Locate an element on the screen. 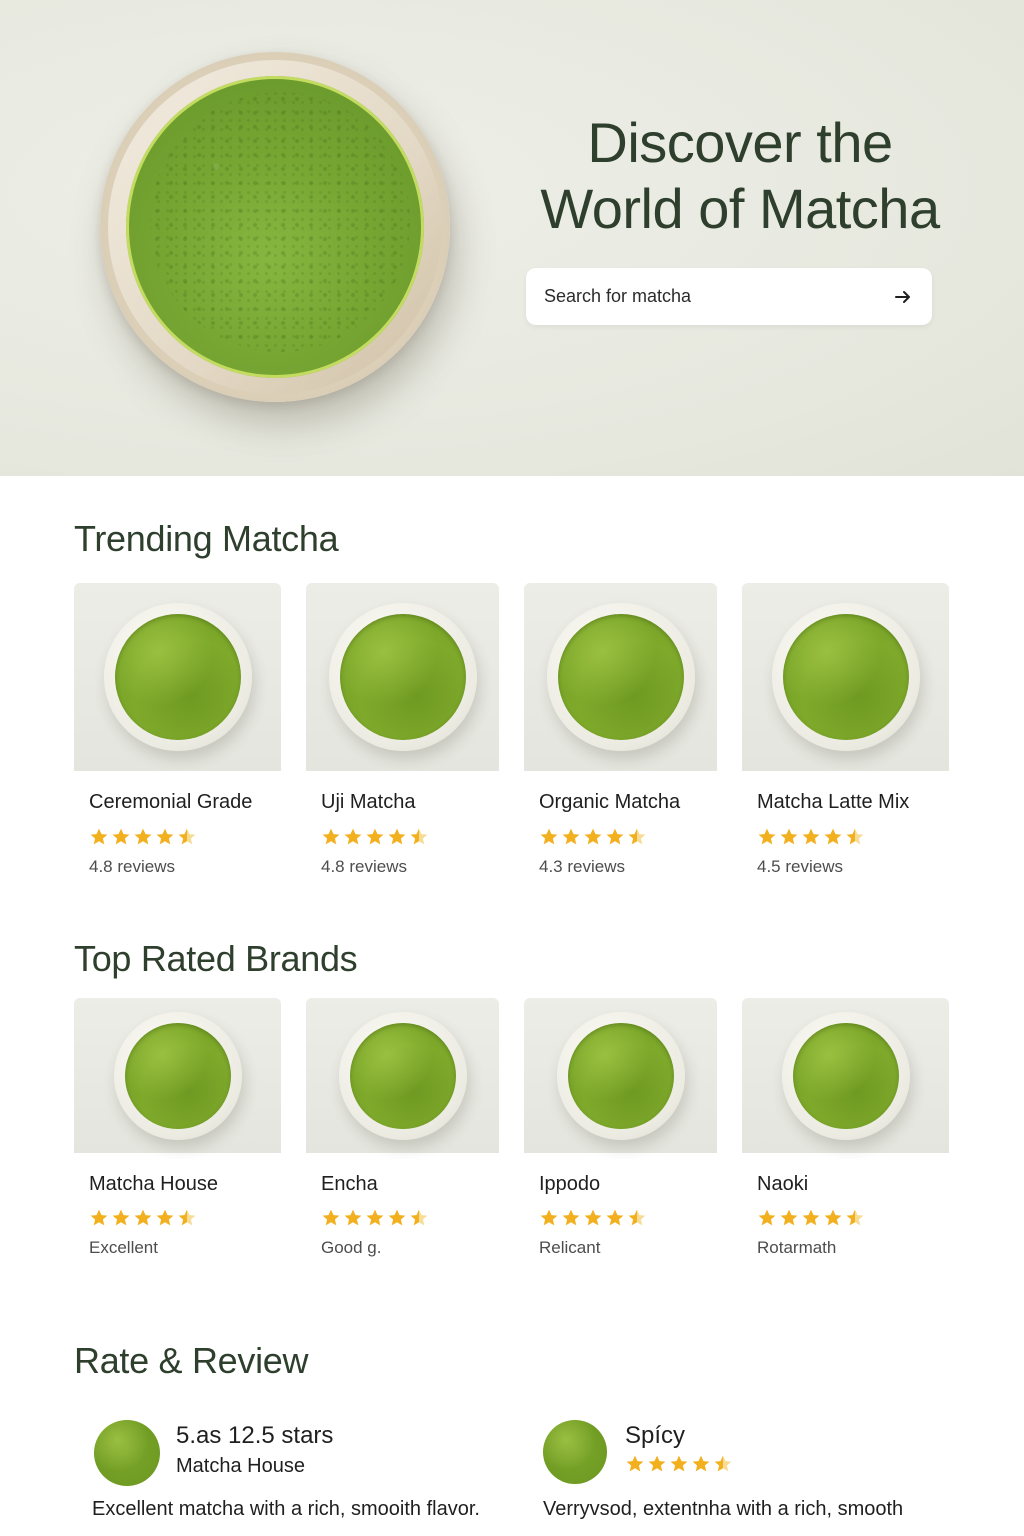  product-card: Ceremonial Grade 4.8 reviews is located at coordinates (177, 733).